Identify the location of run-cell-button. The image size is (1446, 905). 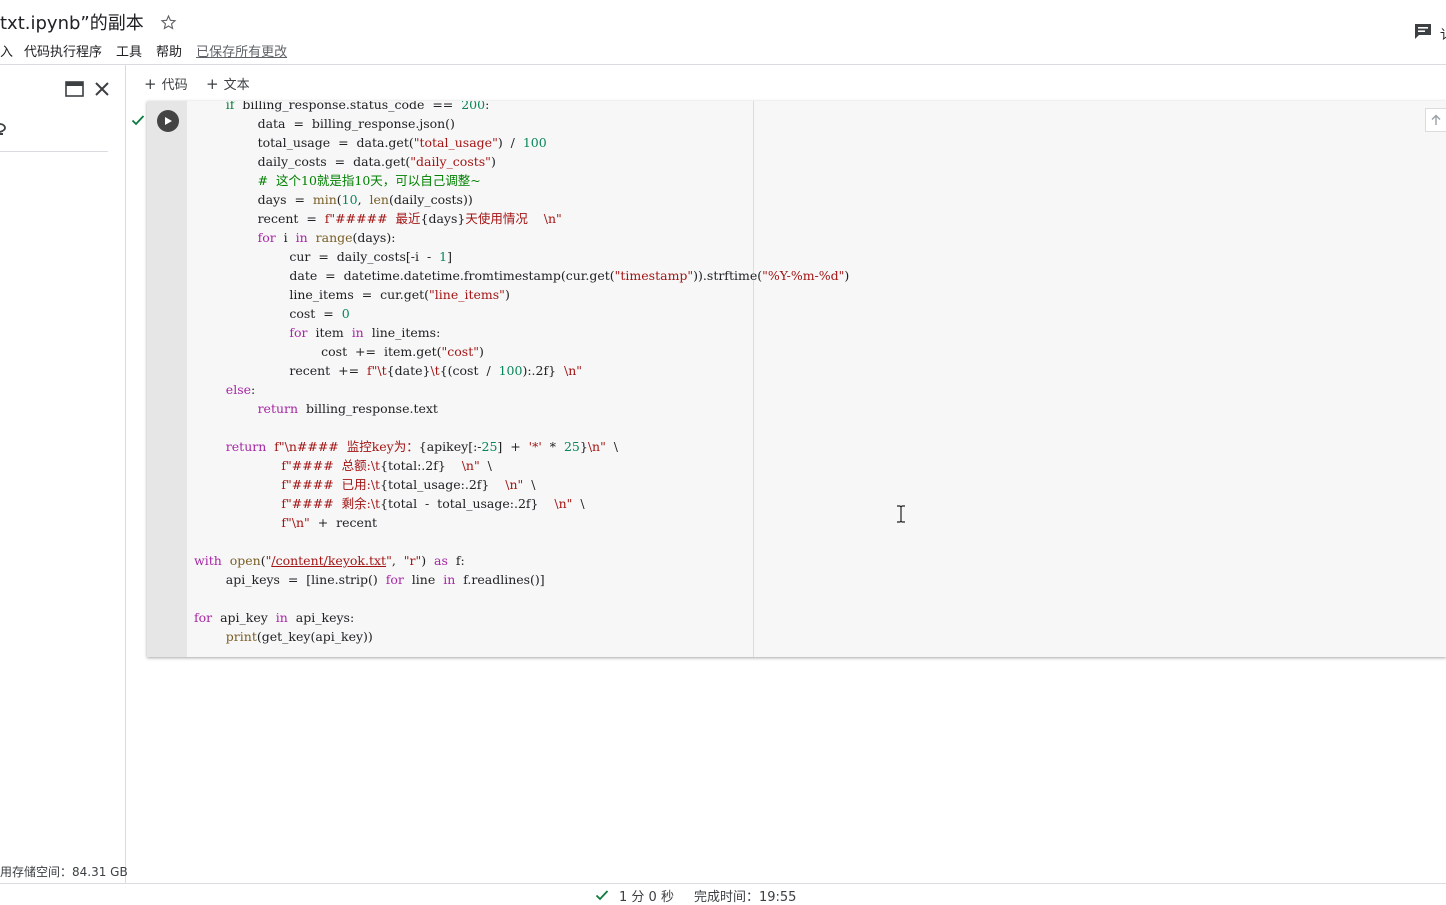
(168, 121).